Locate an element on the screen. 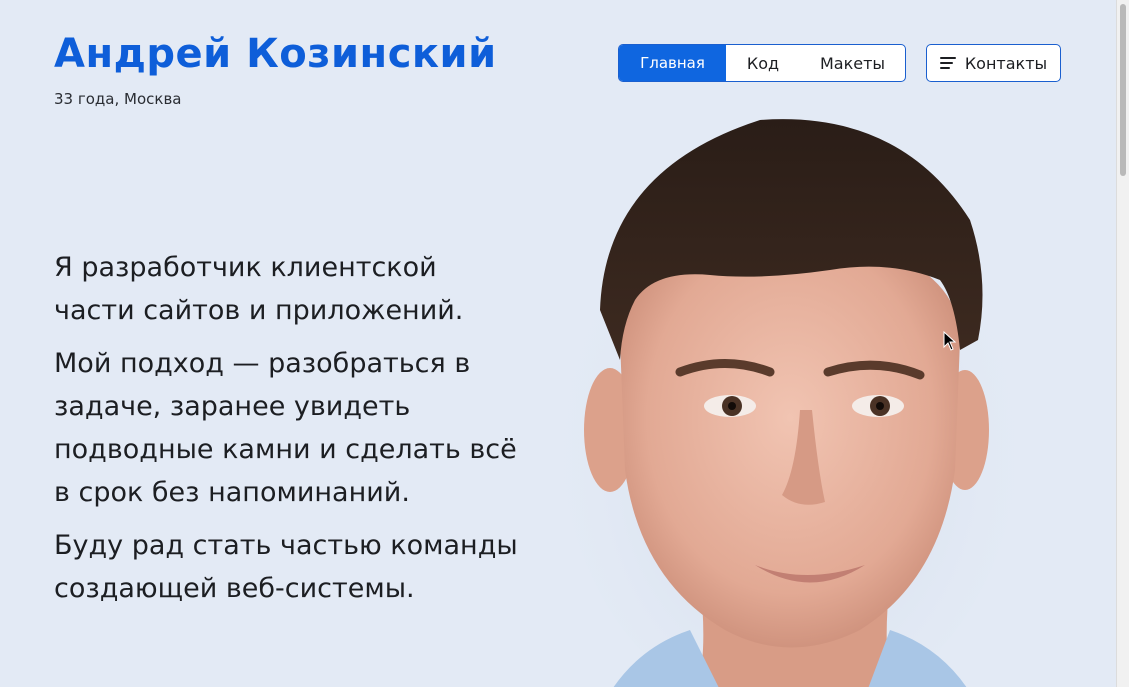  author-name: Андрей Козинский is located at coordinates (275, 54).